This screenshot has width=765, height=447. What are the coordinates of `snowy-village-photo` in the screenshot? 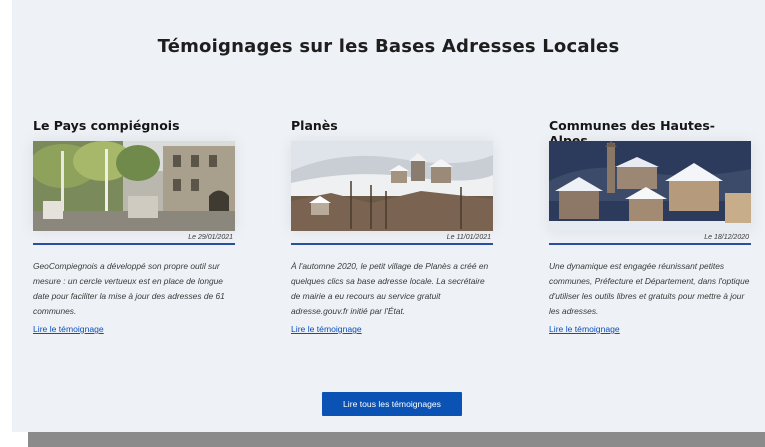 It's located at (392, 186).